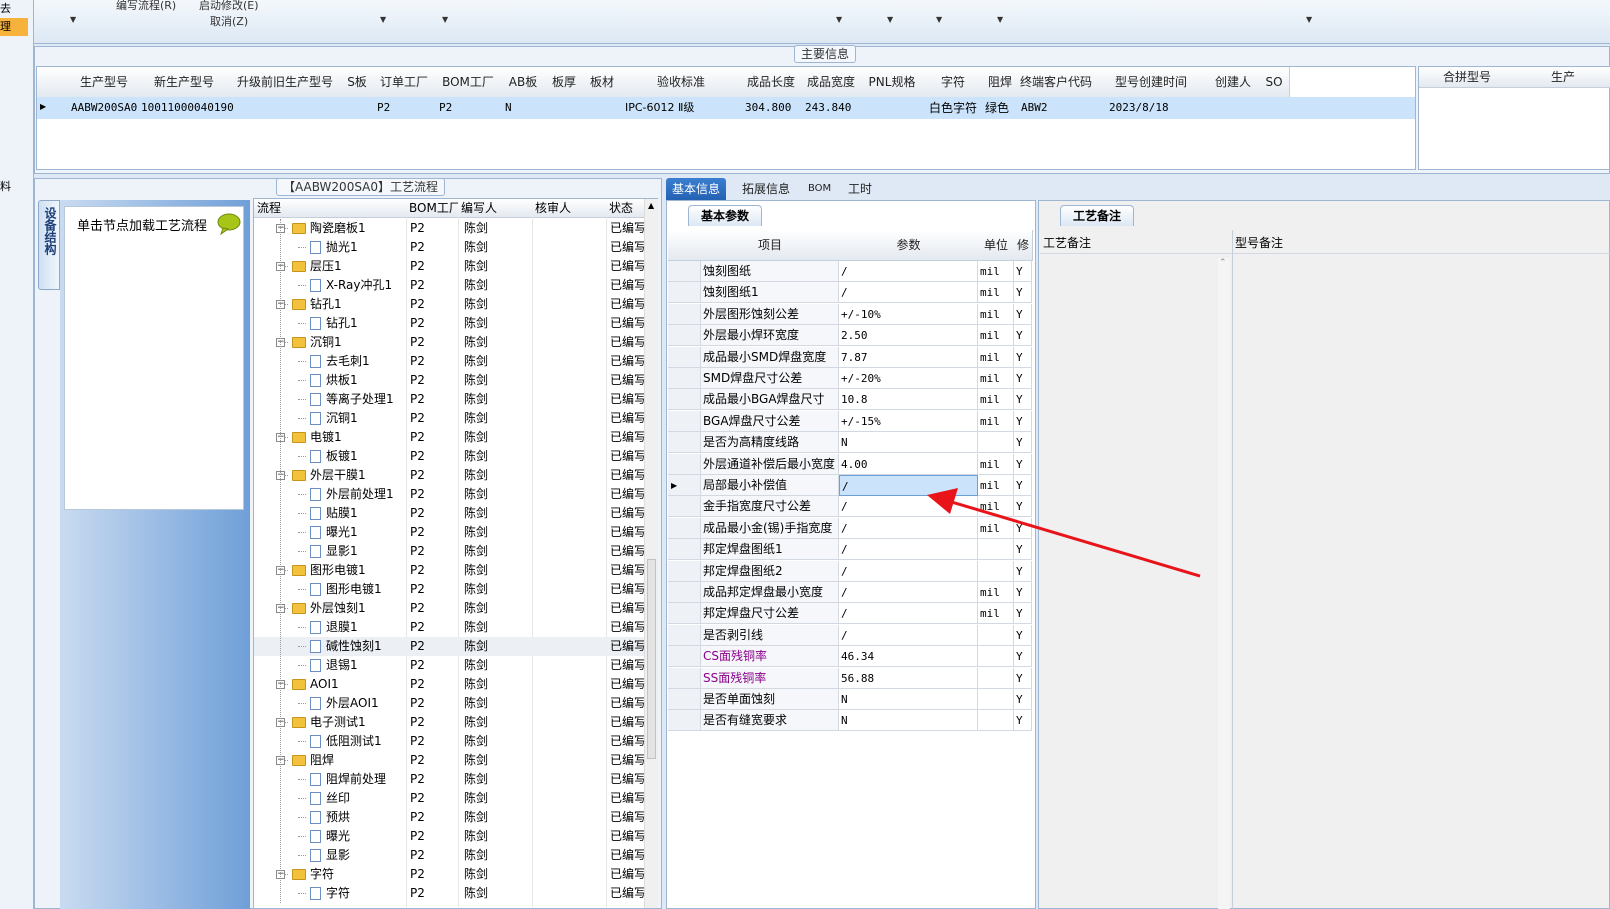 This screenshot has height=909, width=1610. Describe the element at coordinates (1000, 82) in the screenshot. I see `col-header: 阻焊` at that location.